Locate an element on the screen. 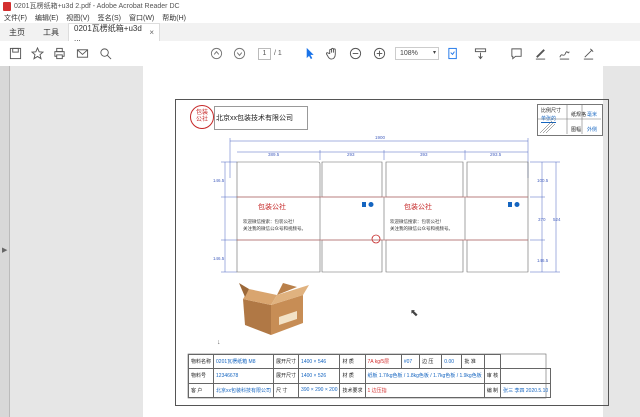 The height and width of the screenshot is (417, 640). page-total: / 1 is located at coordinates (278, 53).